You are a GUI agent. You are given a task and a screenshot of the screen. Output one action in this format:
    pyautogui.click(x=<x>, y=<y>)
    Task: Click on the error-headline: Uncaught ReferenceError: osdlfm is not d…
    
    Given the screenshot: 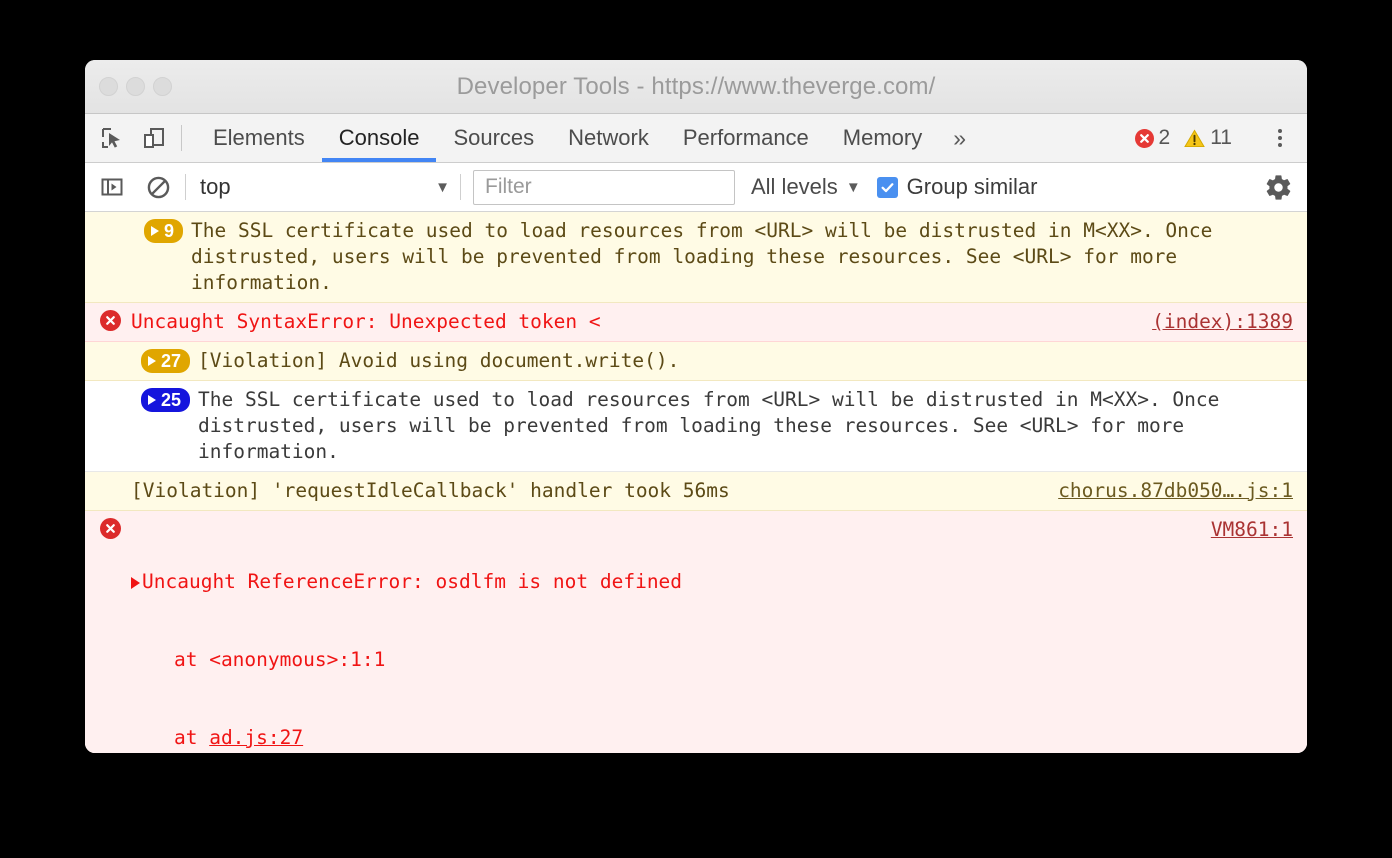 What is the action you would take?
    pyautogui.click(x=412, y=581)
    